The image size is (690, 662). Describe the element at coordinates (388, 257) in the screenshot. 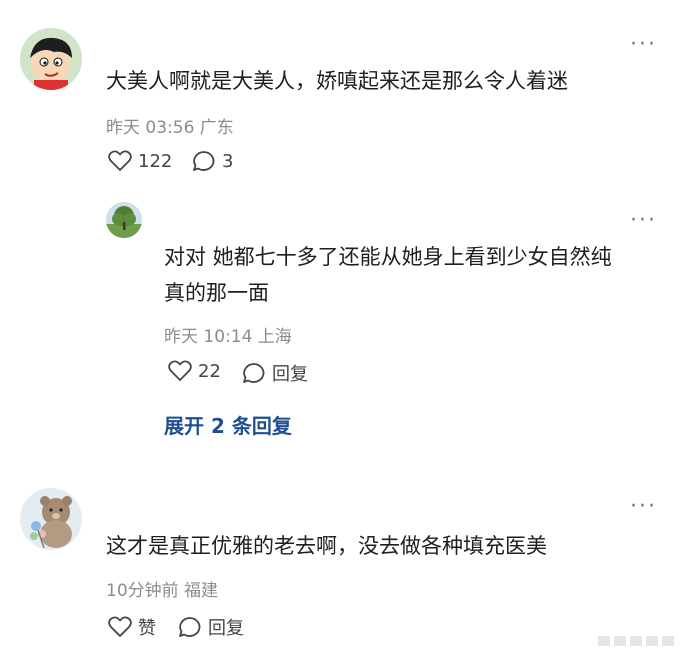

I see `reply-text-line1: 对对 她都七十多了还能从她身上看到少女自然纯` at that location.